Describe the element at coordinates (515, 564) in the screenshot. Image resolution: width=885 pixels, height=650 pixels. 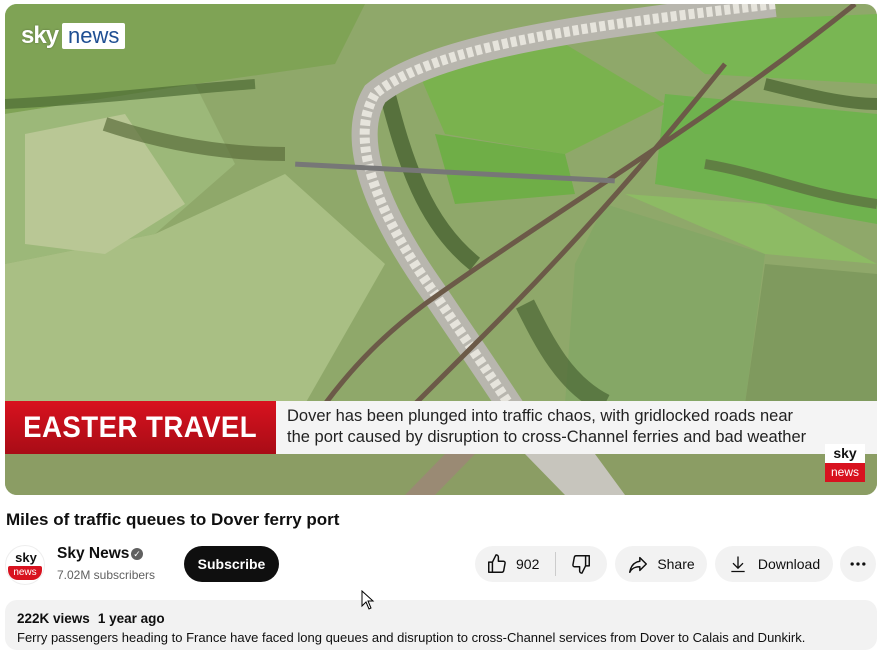
I see `like-button: 902` at that location.